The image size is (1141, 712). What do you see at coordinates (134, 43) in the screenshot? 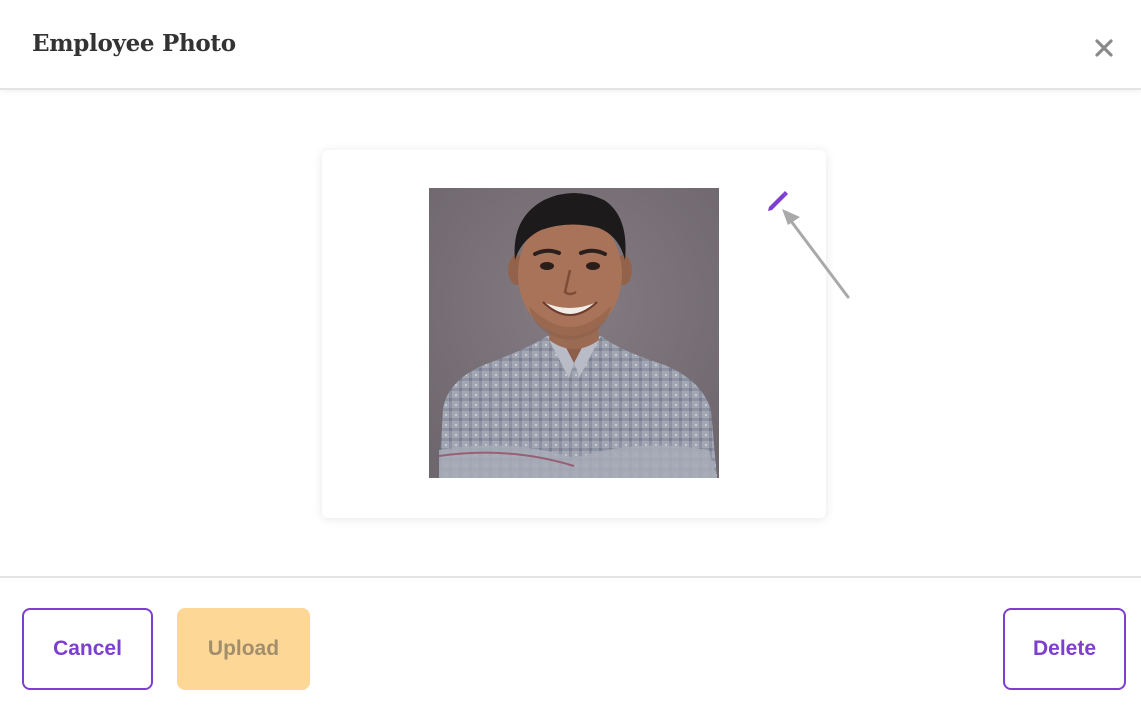
I see `dialog-title: Employee Photo` at bounding box center [134, 43].